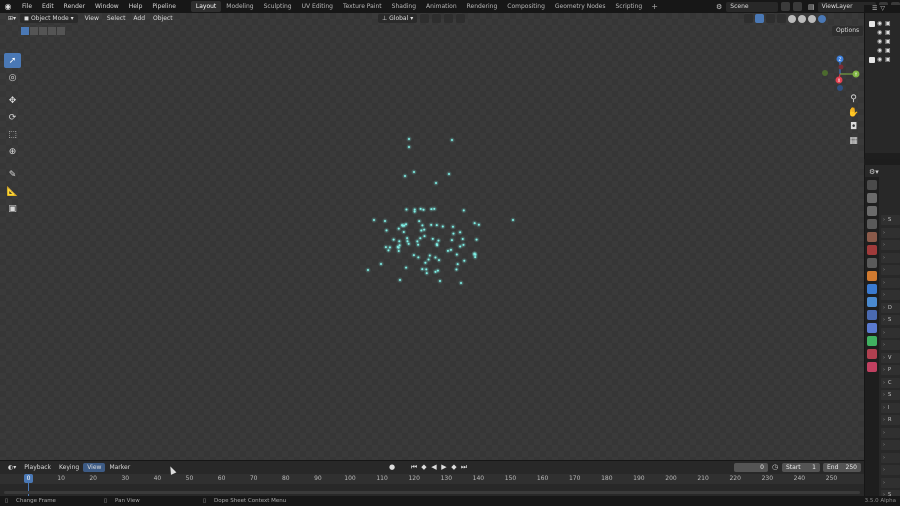  I want to click on overlay-toggle-icon, so click(770, 18).